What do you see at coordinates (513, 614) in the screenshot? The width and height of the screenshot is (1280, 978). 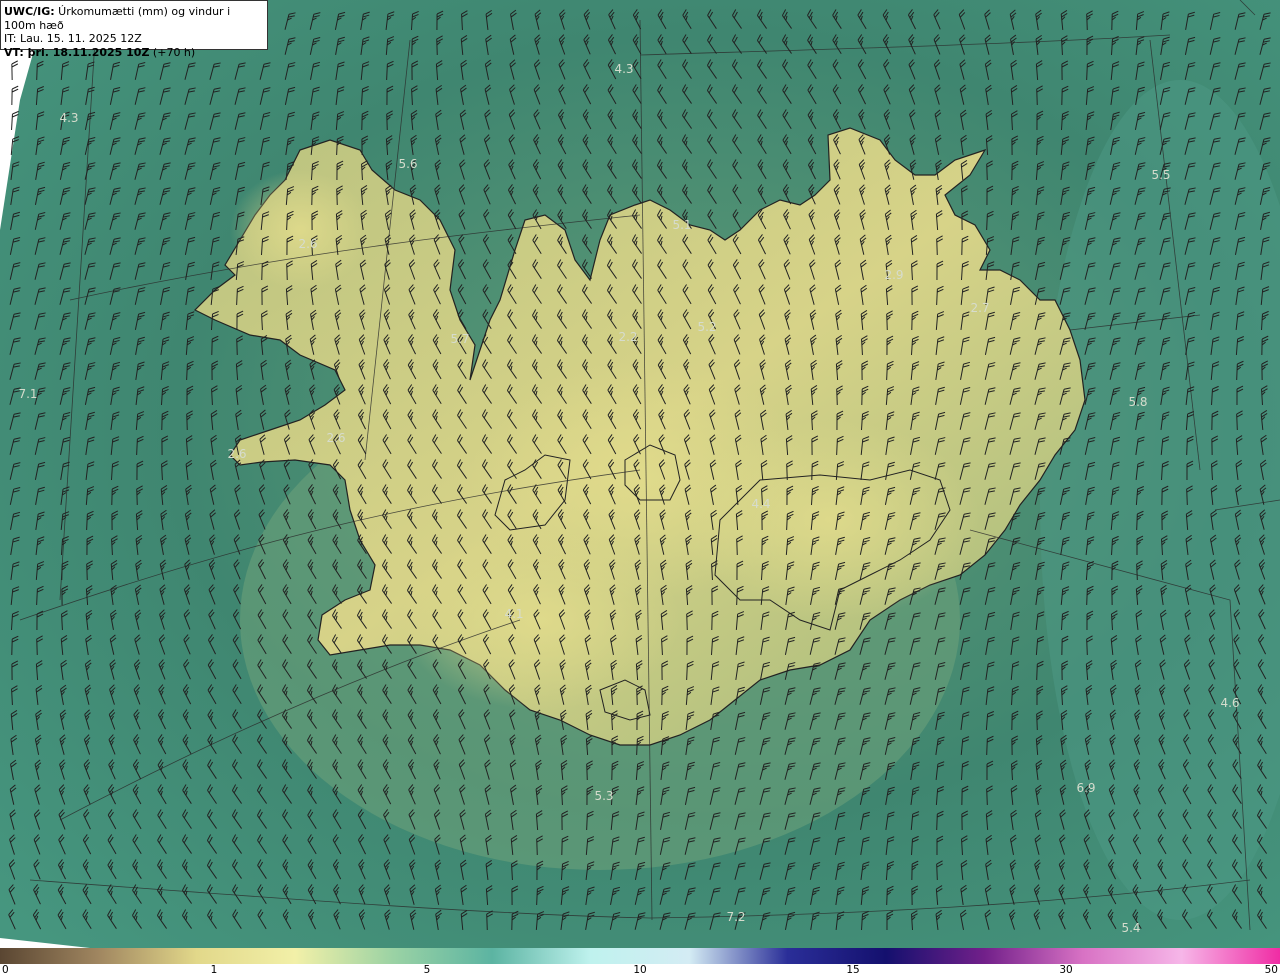 I see `map-value-label: 4.1` at bounding box center [513, 614].